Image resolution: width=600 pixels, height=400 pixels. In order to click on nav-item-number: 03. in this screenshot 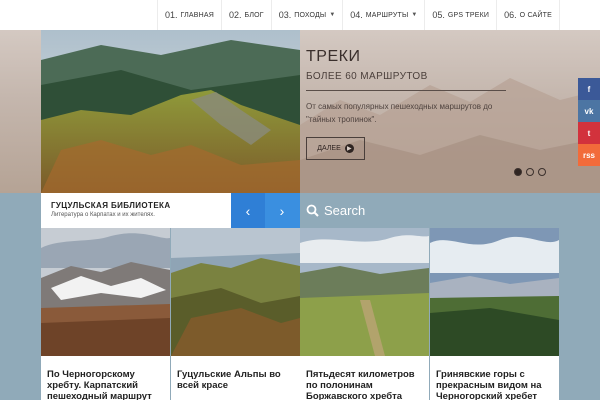, I will do `click(285, 15)`.